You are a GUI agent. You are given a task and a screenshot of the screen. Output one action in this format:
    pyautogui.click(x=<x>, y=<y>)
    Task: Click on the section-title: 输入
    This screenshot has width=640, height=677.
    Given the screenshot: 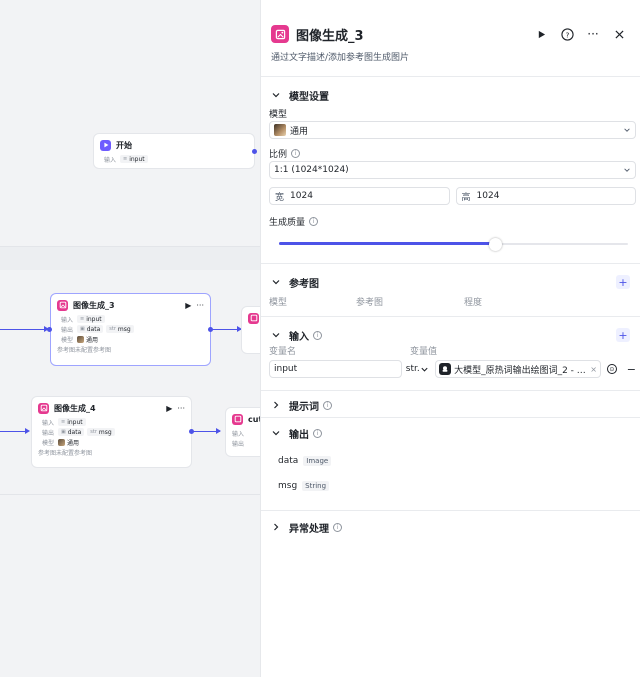 What is the action you would take?
    pyautogui.click(x=299, y=337)
    